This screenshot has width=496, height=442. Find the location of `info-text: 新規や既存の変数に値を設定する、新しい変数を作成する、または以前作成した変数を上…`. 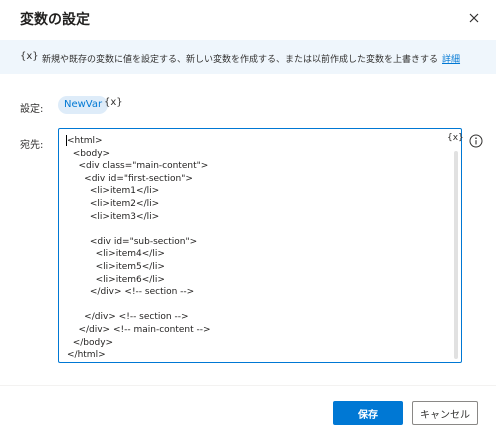

info-text: 新規や既存の変数に値を設定する、新しい変数を作成する、または以前作成した変数を上… is located at coordinates (251, 58).